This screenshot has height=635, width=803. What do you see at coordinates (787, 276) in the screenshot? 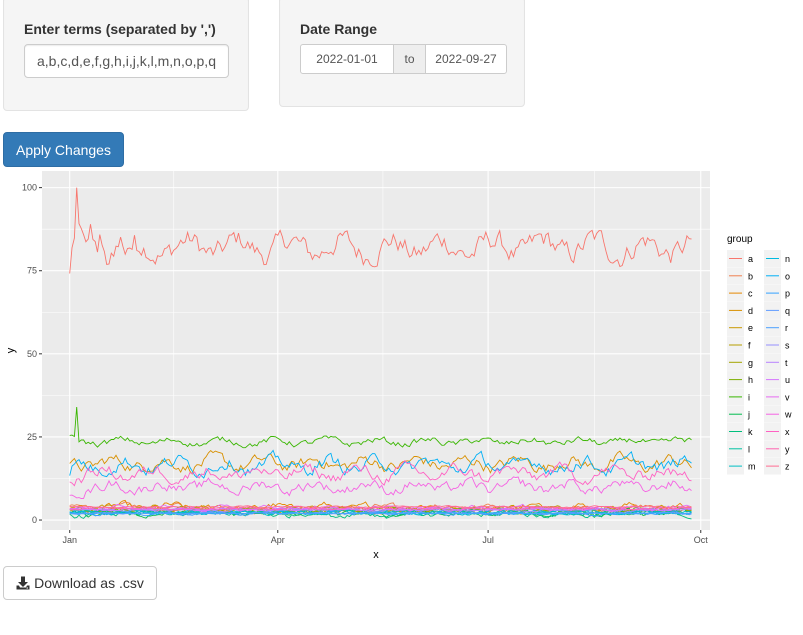
I see `legend-label-o: o` at bounding box center [787, 276].